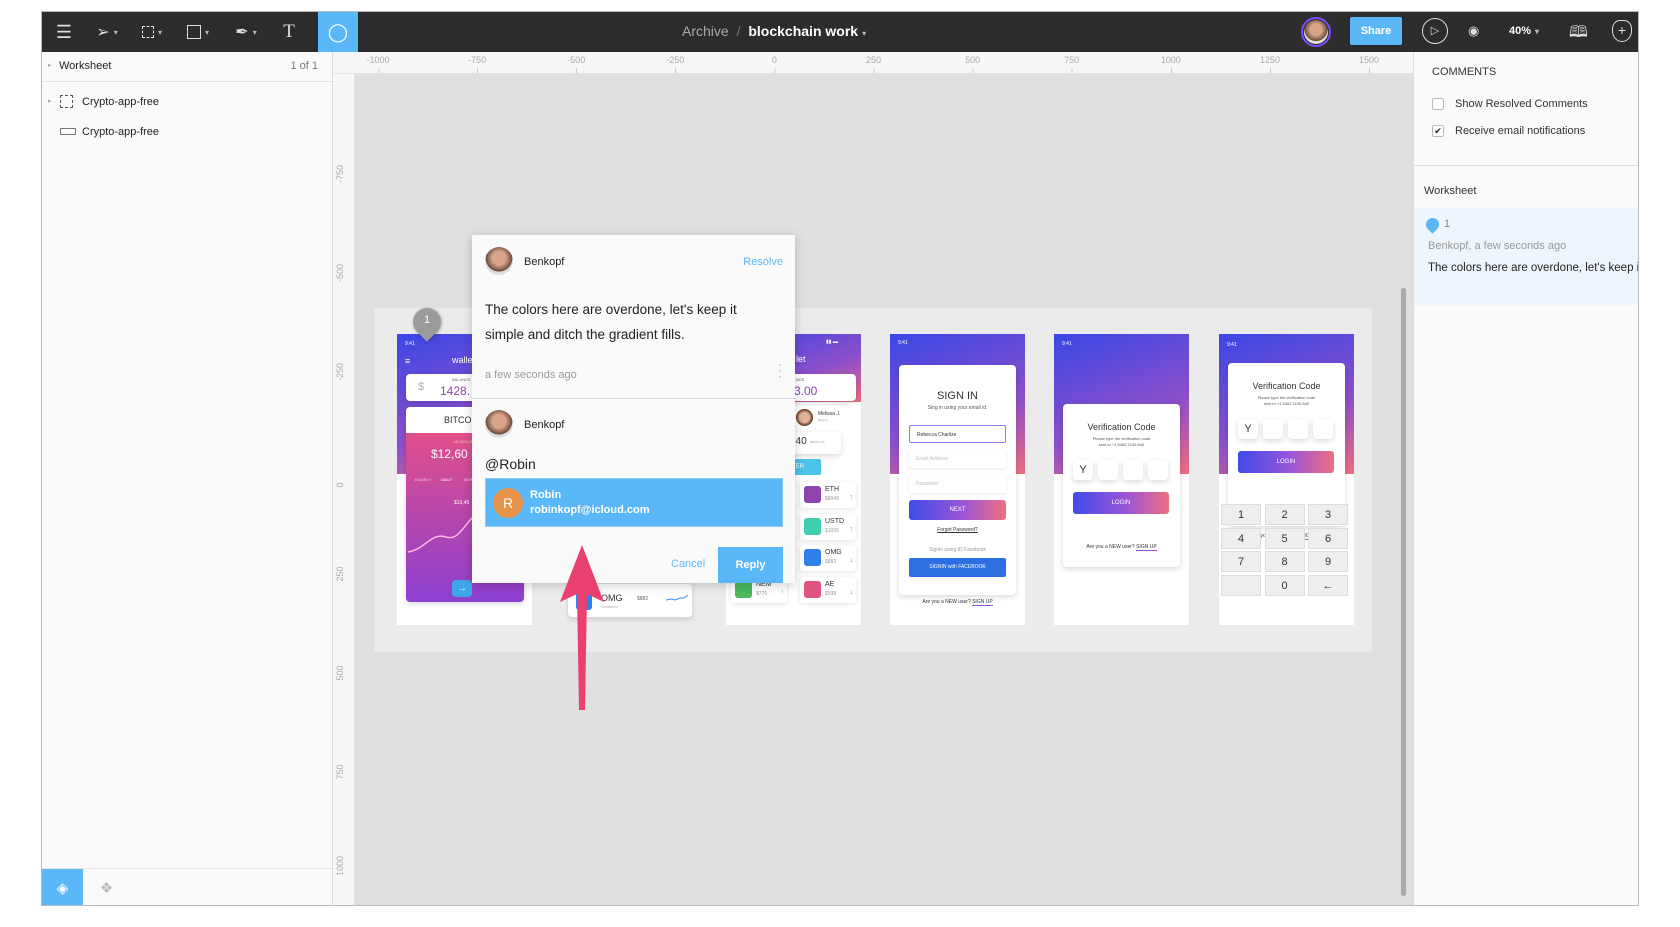 This screenshot has height=927, width=1680. I want to click on mention-suggestion: R Robin robinkopf@icloud.com, so click(634, 502).